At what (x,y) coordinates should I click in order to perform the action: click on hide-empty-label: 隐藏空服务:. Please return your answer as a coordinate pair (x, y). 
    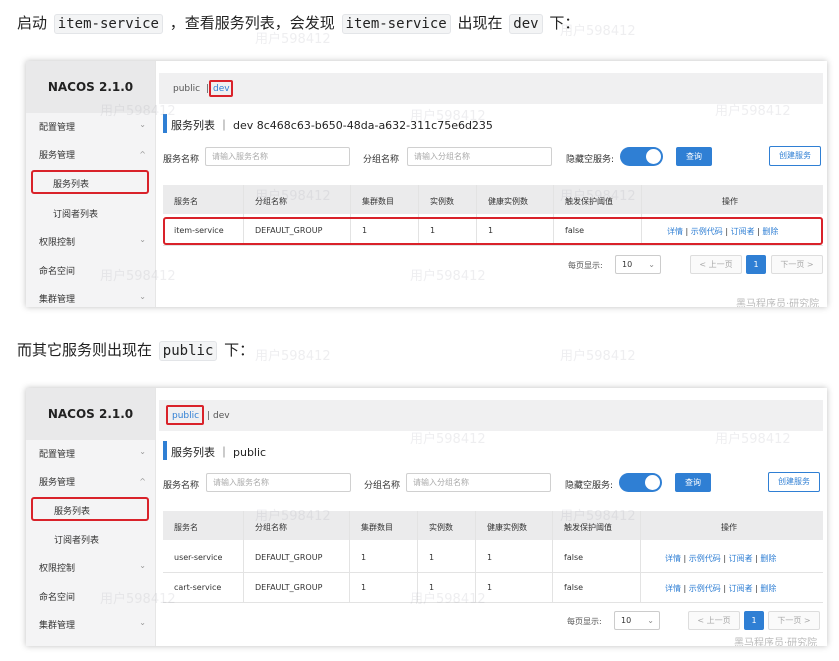
    Looking at the image, I should click on (590, 160).